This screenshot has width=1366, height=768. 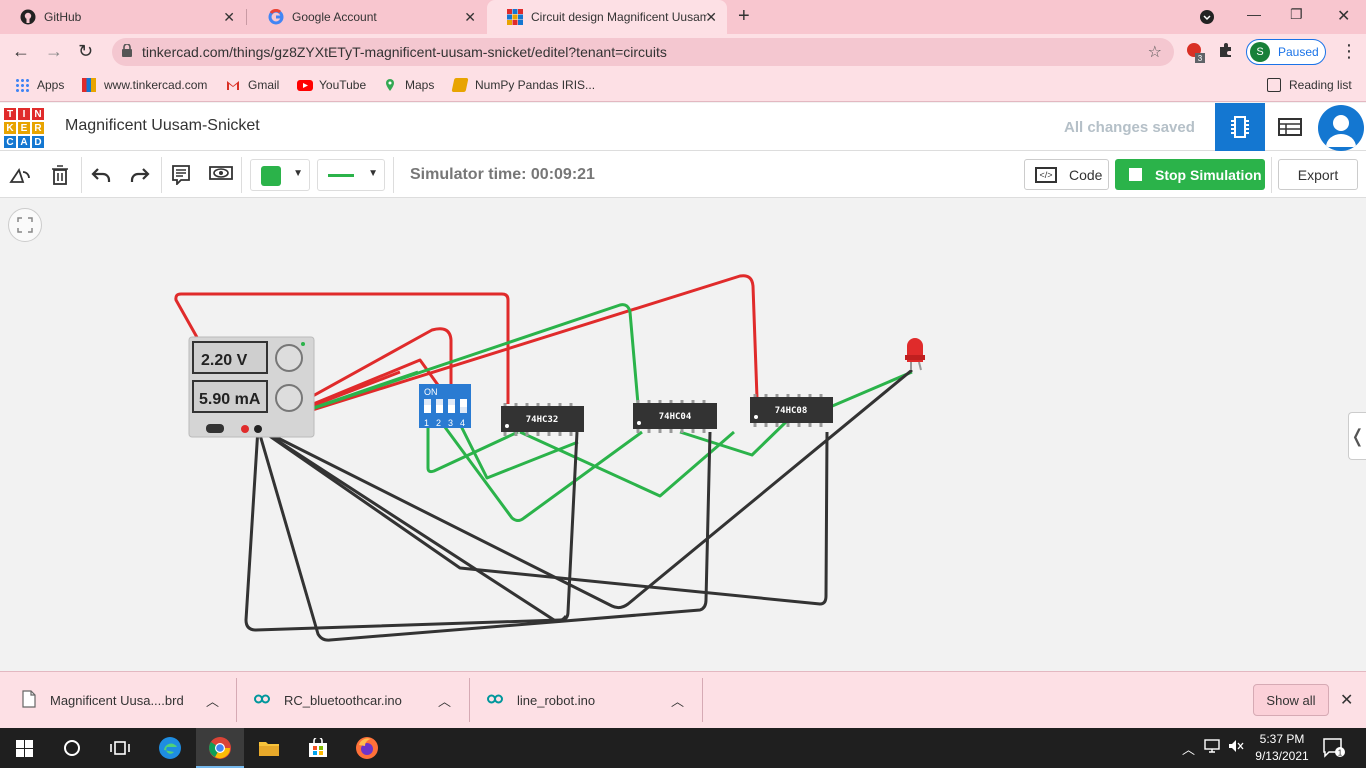 What do you see at coordinates (251, 387) in the screenshot?
I see `power-supply: 2.20 V 5.90 mA` at bounding box center [251, 387].